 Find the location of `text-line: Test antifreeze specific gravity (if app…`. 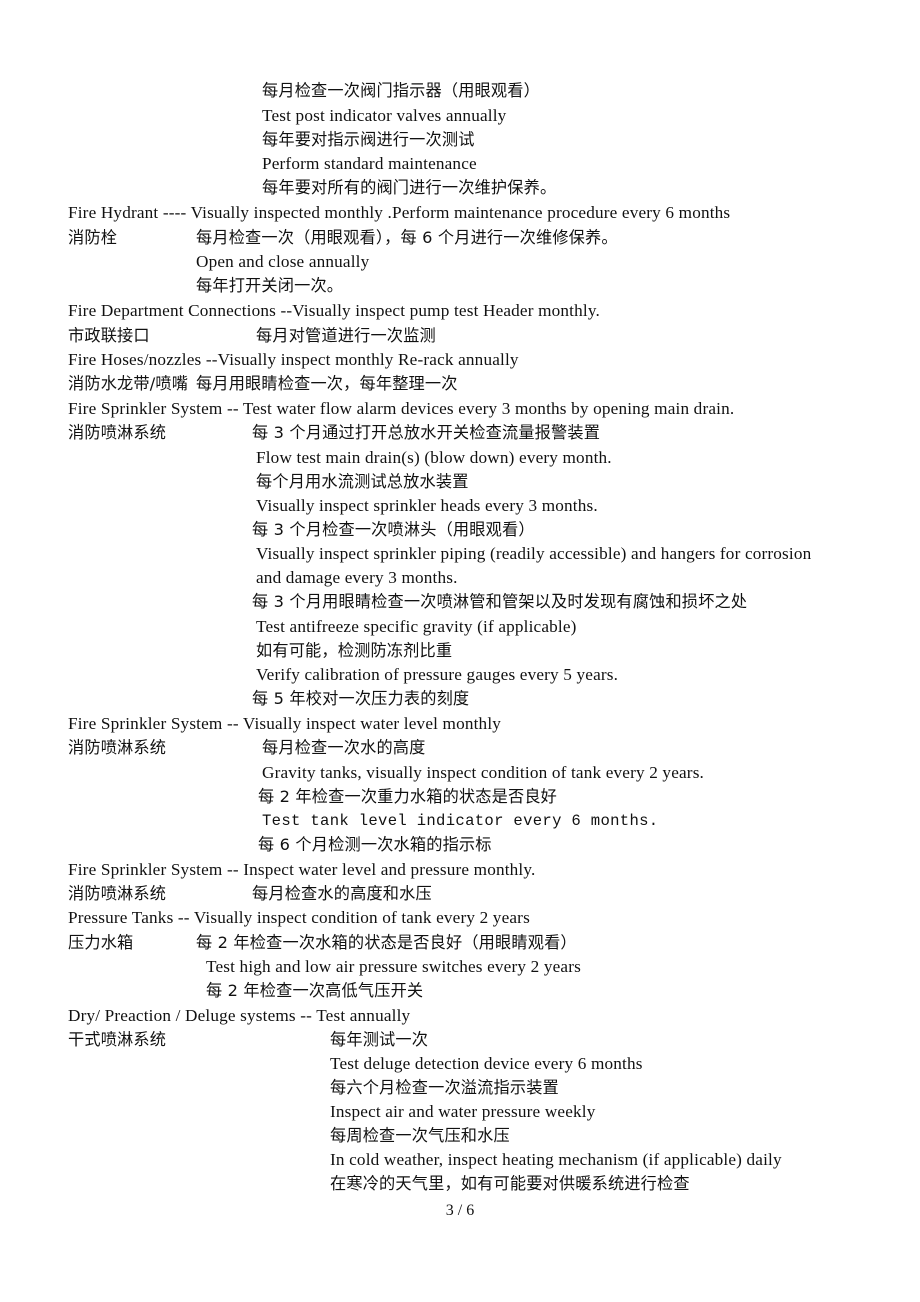

text-line: Test antifreeze specific gravity (if app… is located at coordinates (416, 626).